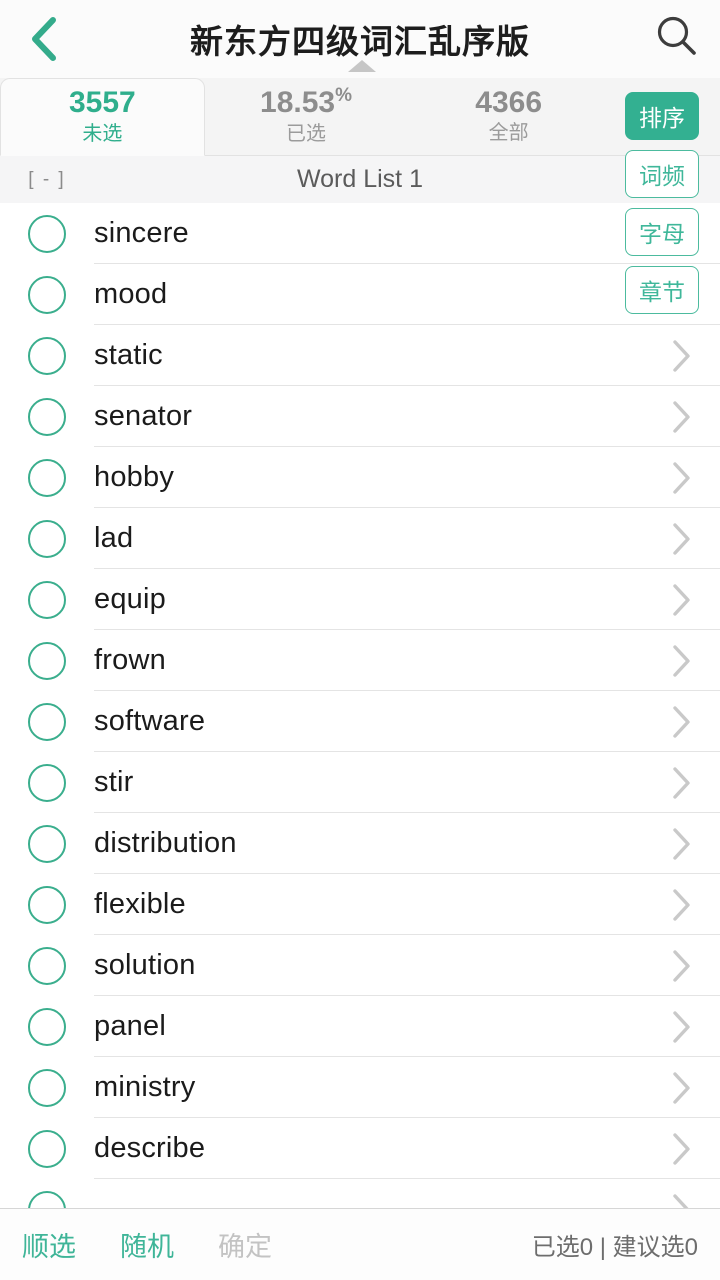 This screenshot has height=1280, width=720. What do you see at coordinates (662, 290) in the screenshot?
I see `sort-option-chapter: 章节` at bounding box center [662, 290].